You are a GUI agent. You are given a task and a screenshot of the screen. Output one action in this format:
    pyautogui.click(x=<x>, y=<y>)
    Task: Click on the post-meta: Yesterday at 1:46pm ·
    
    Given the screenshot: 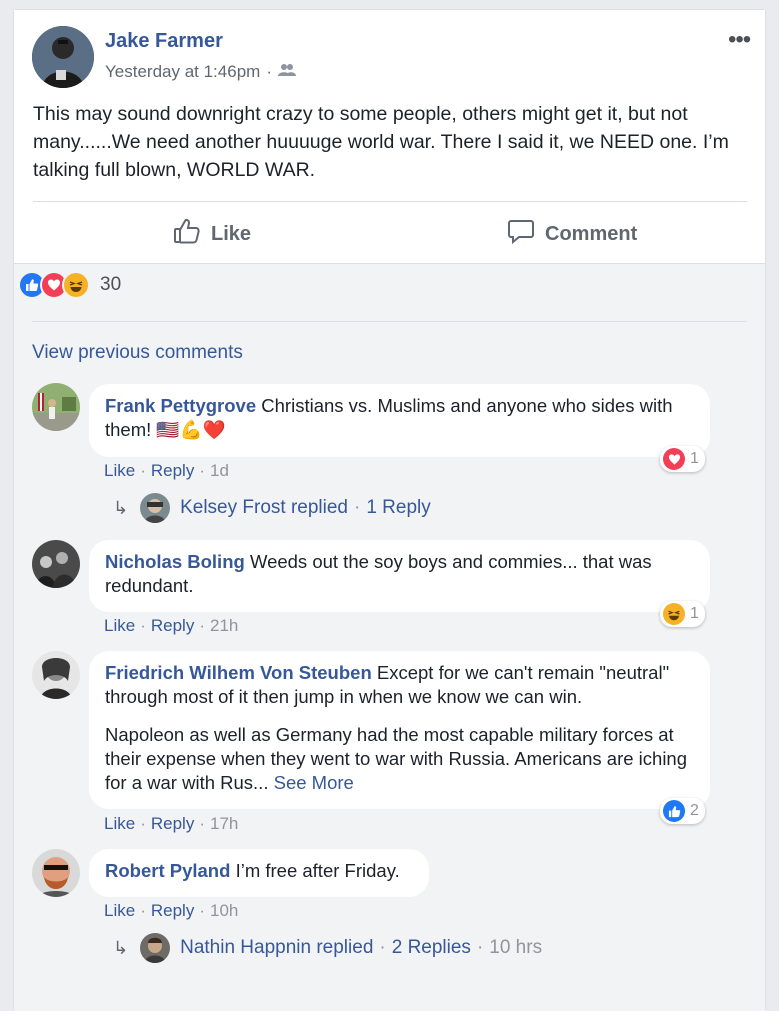 What is the action you would take?
    pyautogui.click(x=200, y=72)
    